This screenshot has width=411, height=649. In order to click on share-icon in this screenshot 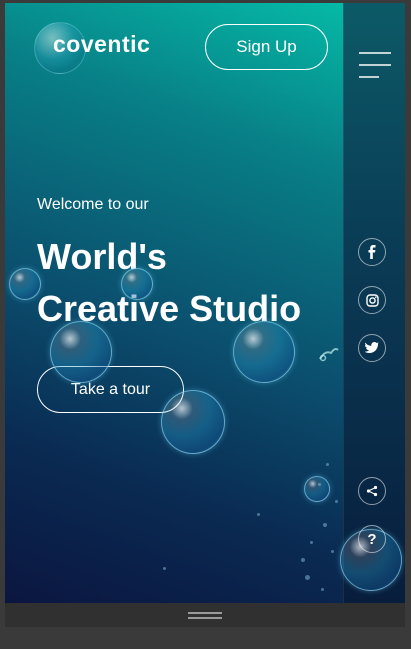, I will do `click(372, 491)`.